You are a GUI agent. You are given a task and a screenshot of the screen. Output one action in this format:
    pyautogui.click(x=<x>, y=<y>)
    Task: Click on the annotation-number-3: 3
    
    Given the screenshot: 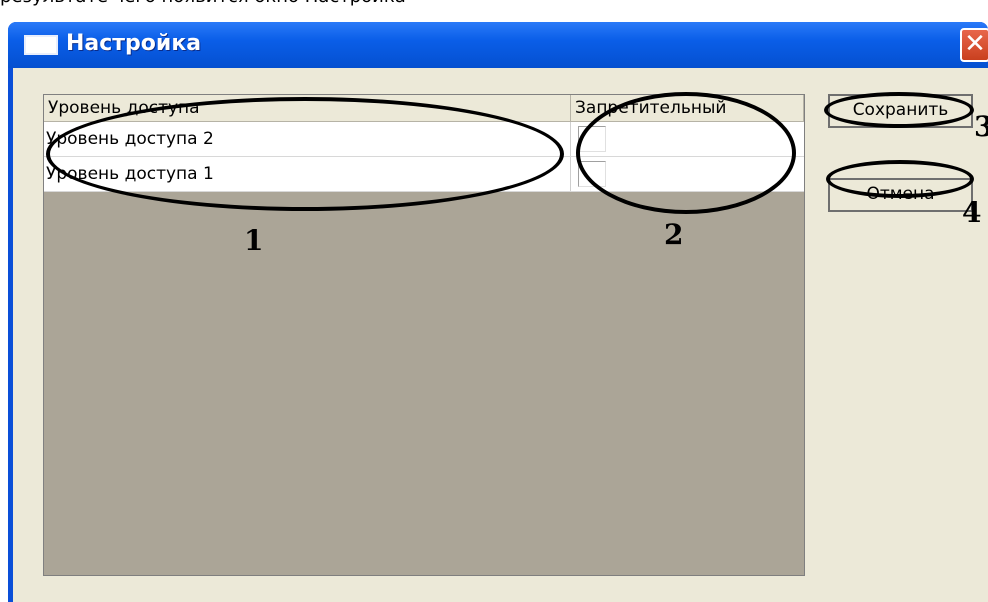 What is the action you would take?
    pyautogui.click(x=981, y=126)
    